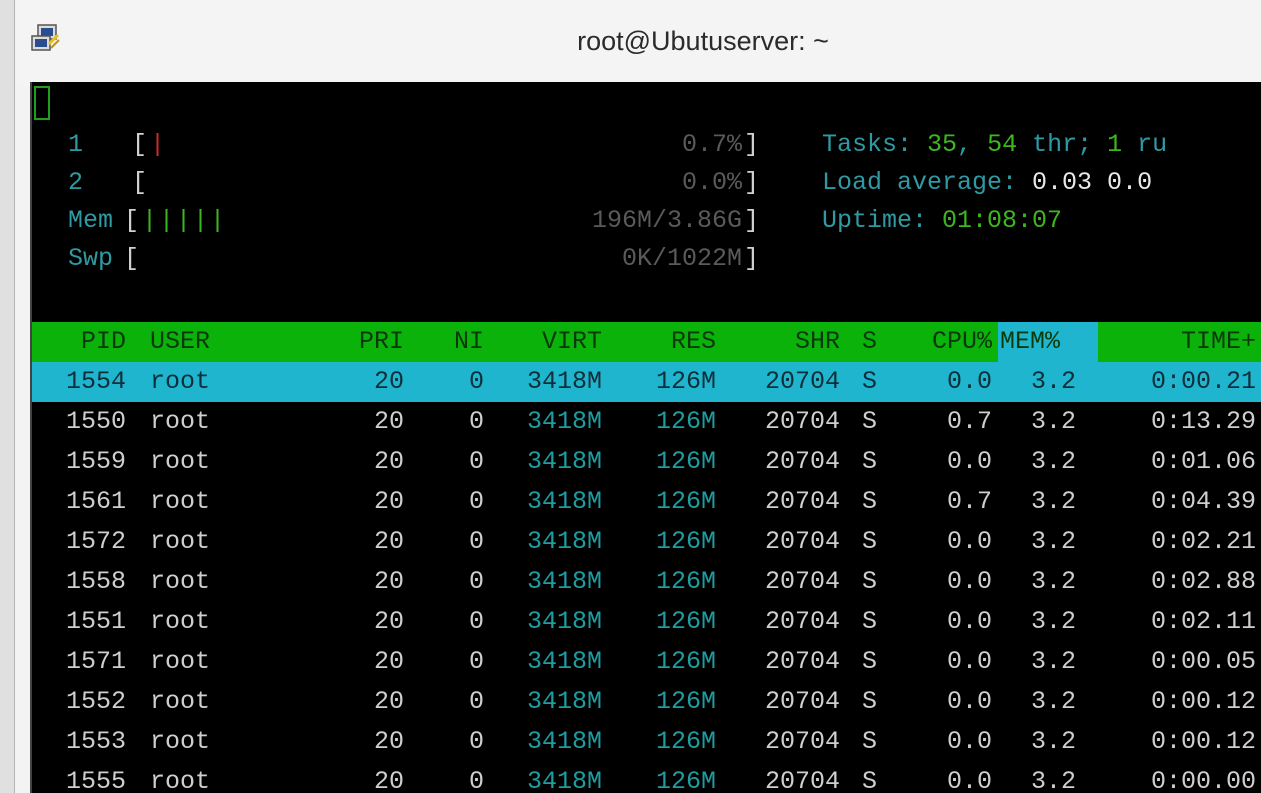 This screenshot has height=793, width=1261. Describe the element at coordinates (95, 581) in the screenshot. I see `cell-pid: 1558` at that location.